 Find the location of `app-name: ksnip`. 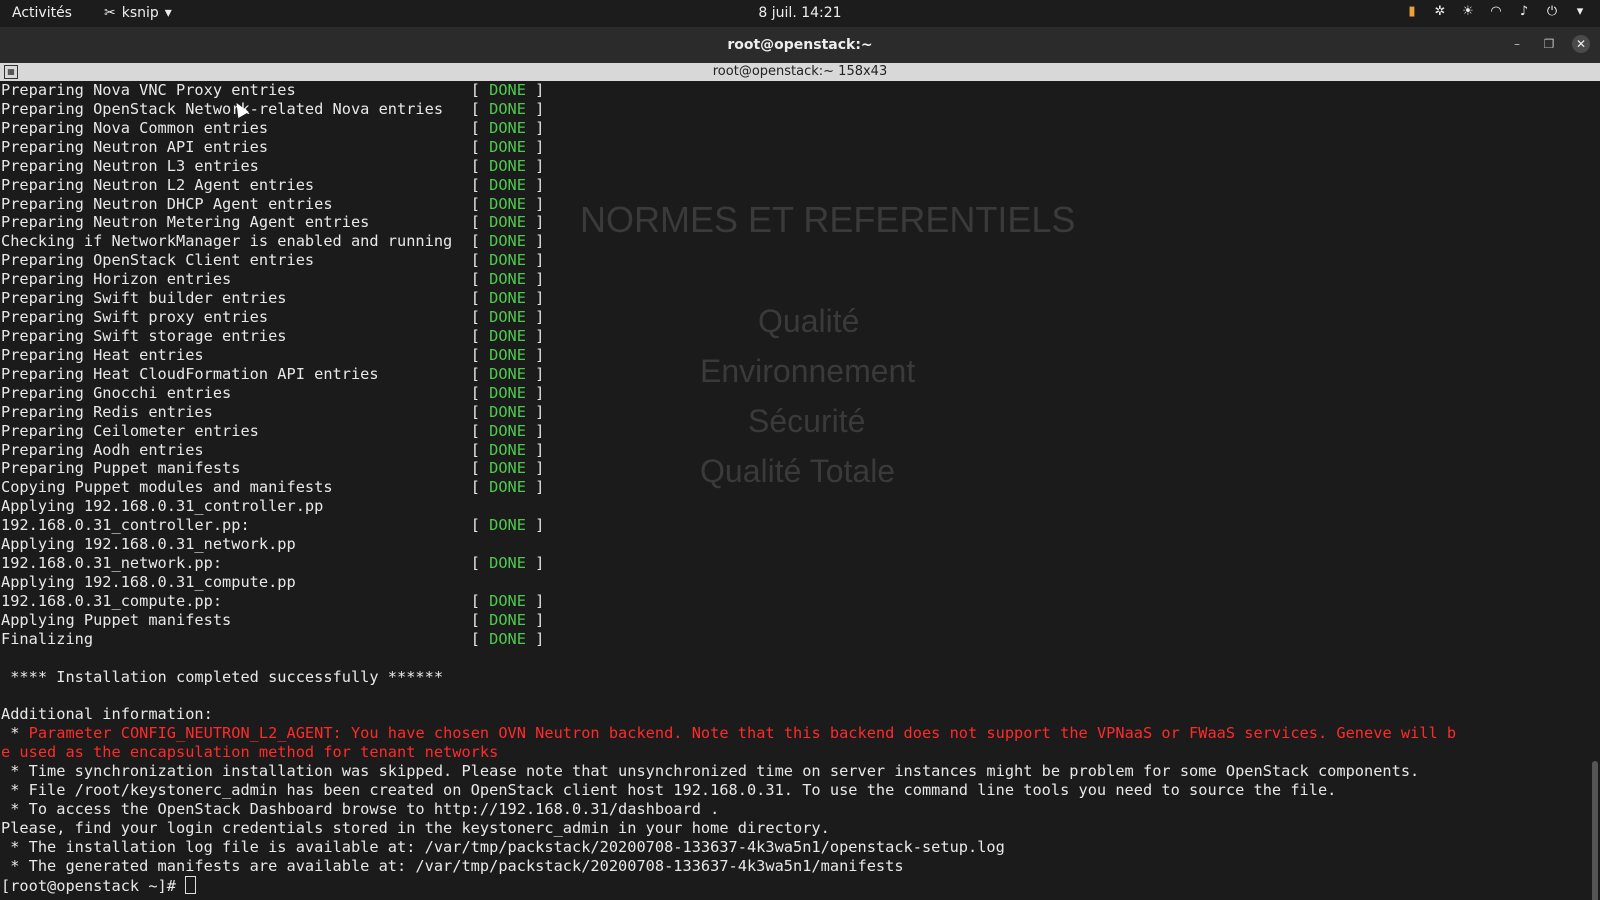

app-name: ksnip is located at coordinates (140, 13).